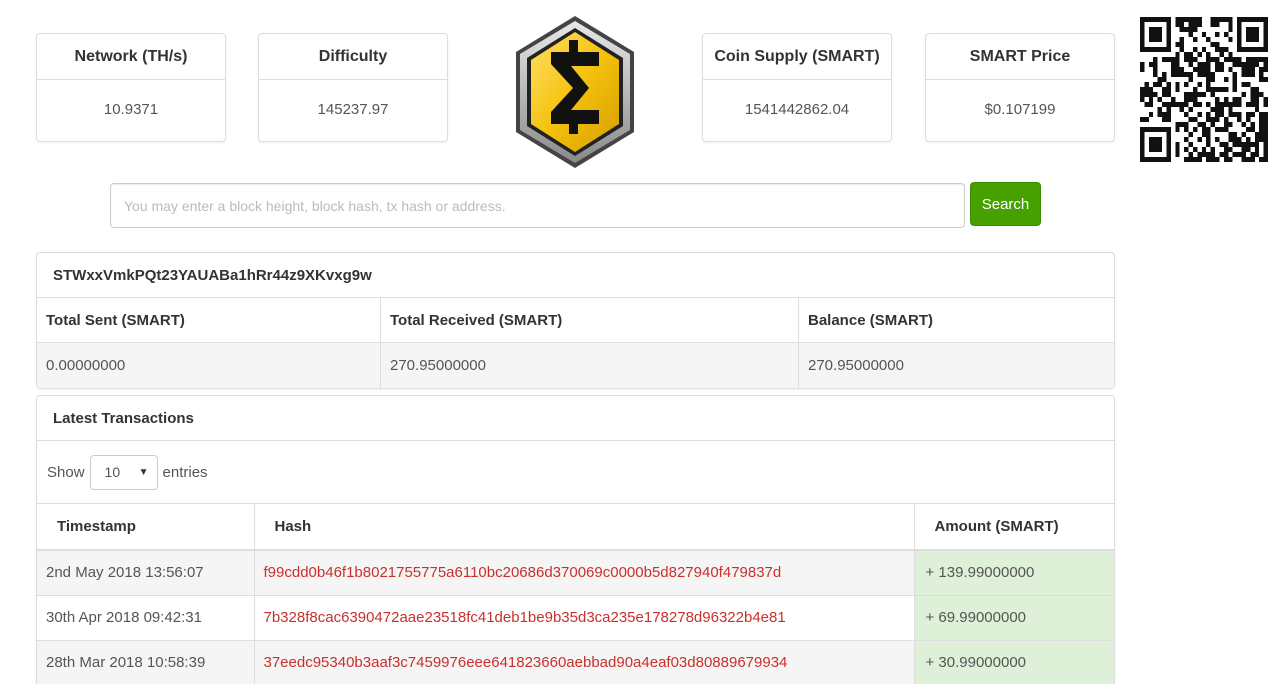  I want to click on search-button: Search, so click(1005, 204).